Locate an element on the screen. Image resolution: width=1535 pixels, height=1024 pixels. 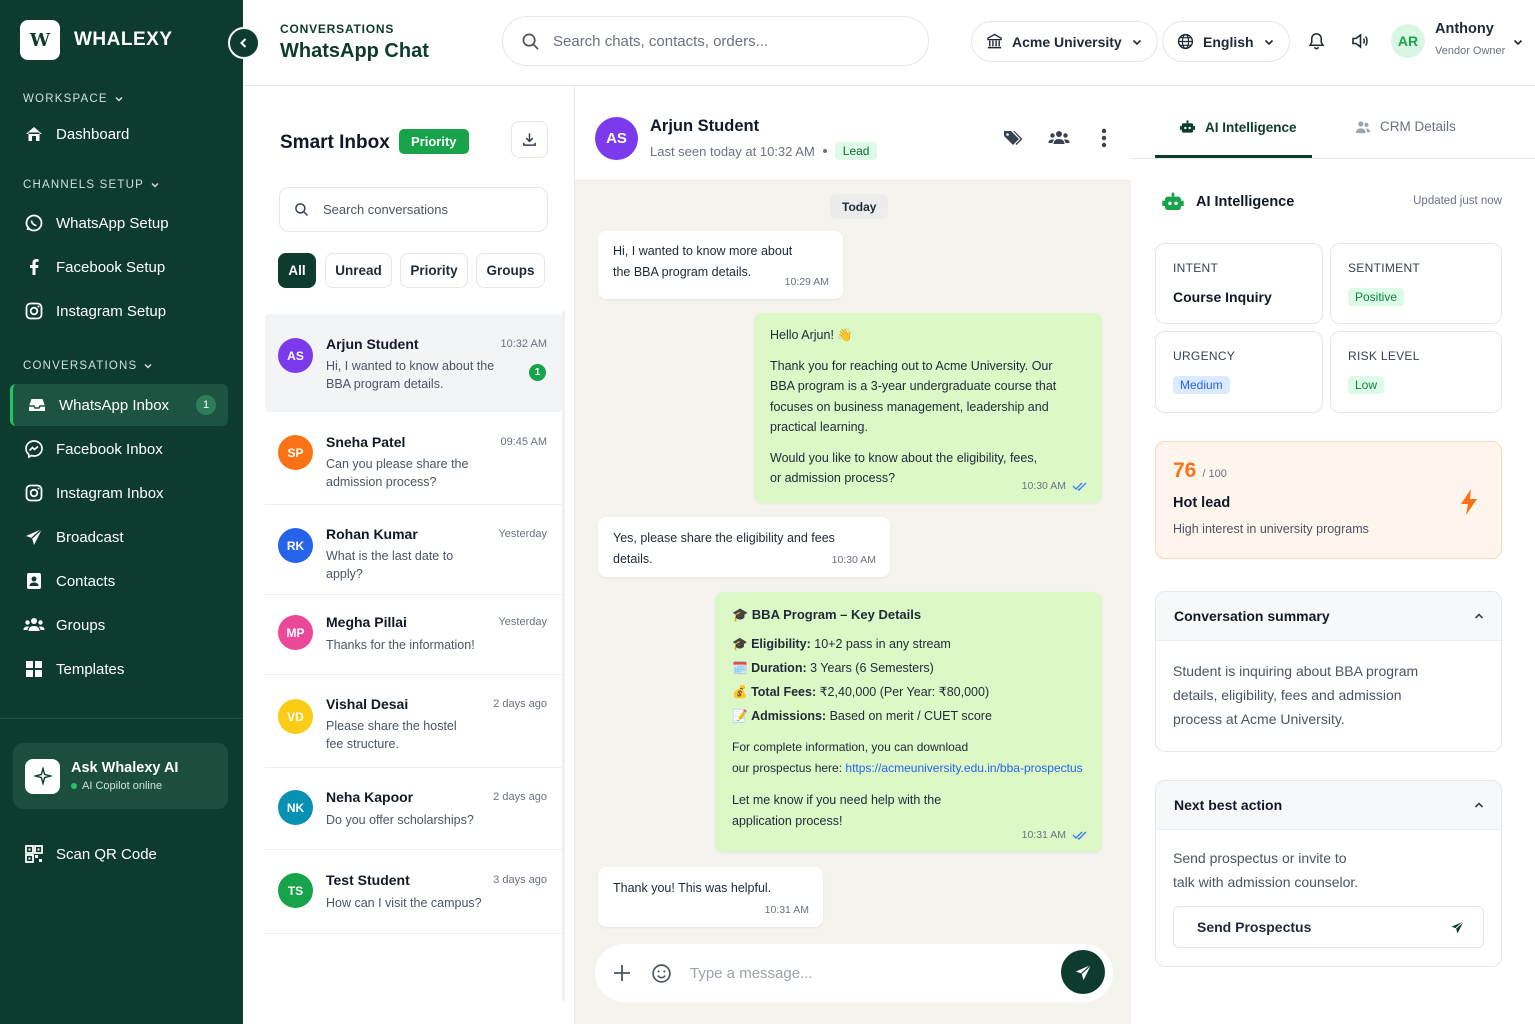
sidebar-item-whatsapp-inbox: WhatsApp Inbox 1 is located at coordinates (119, 405).